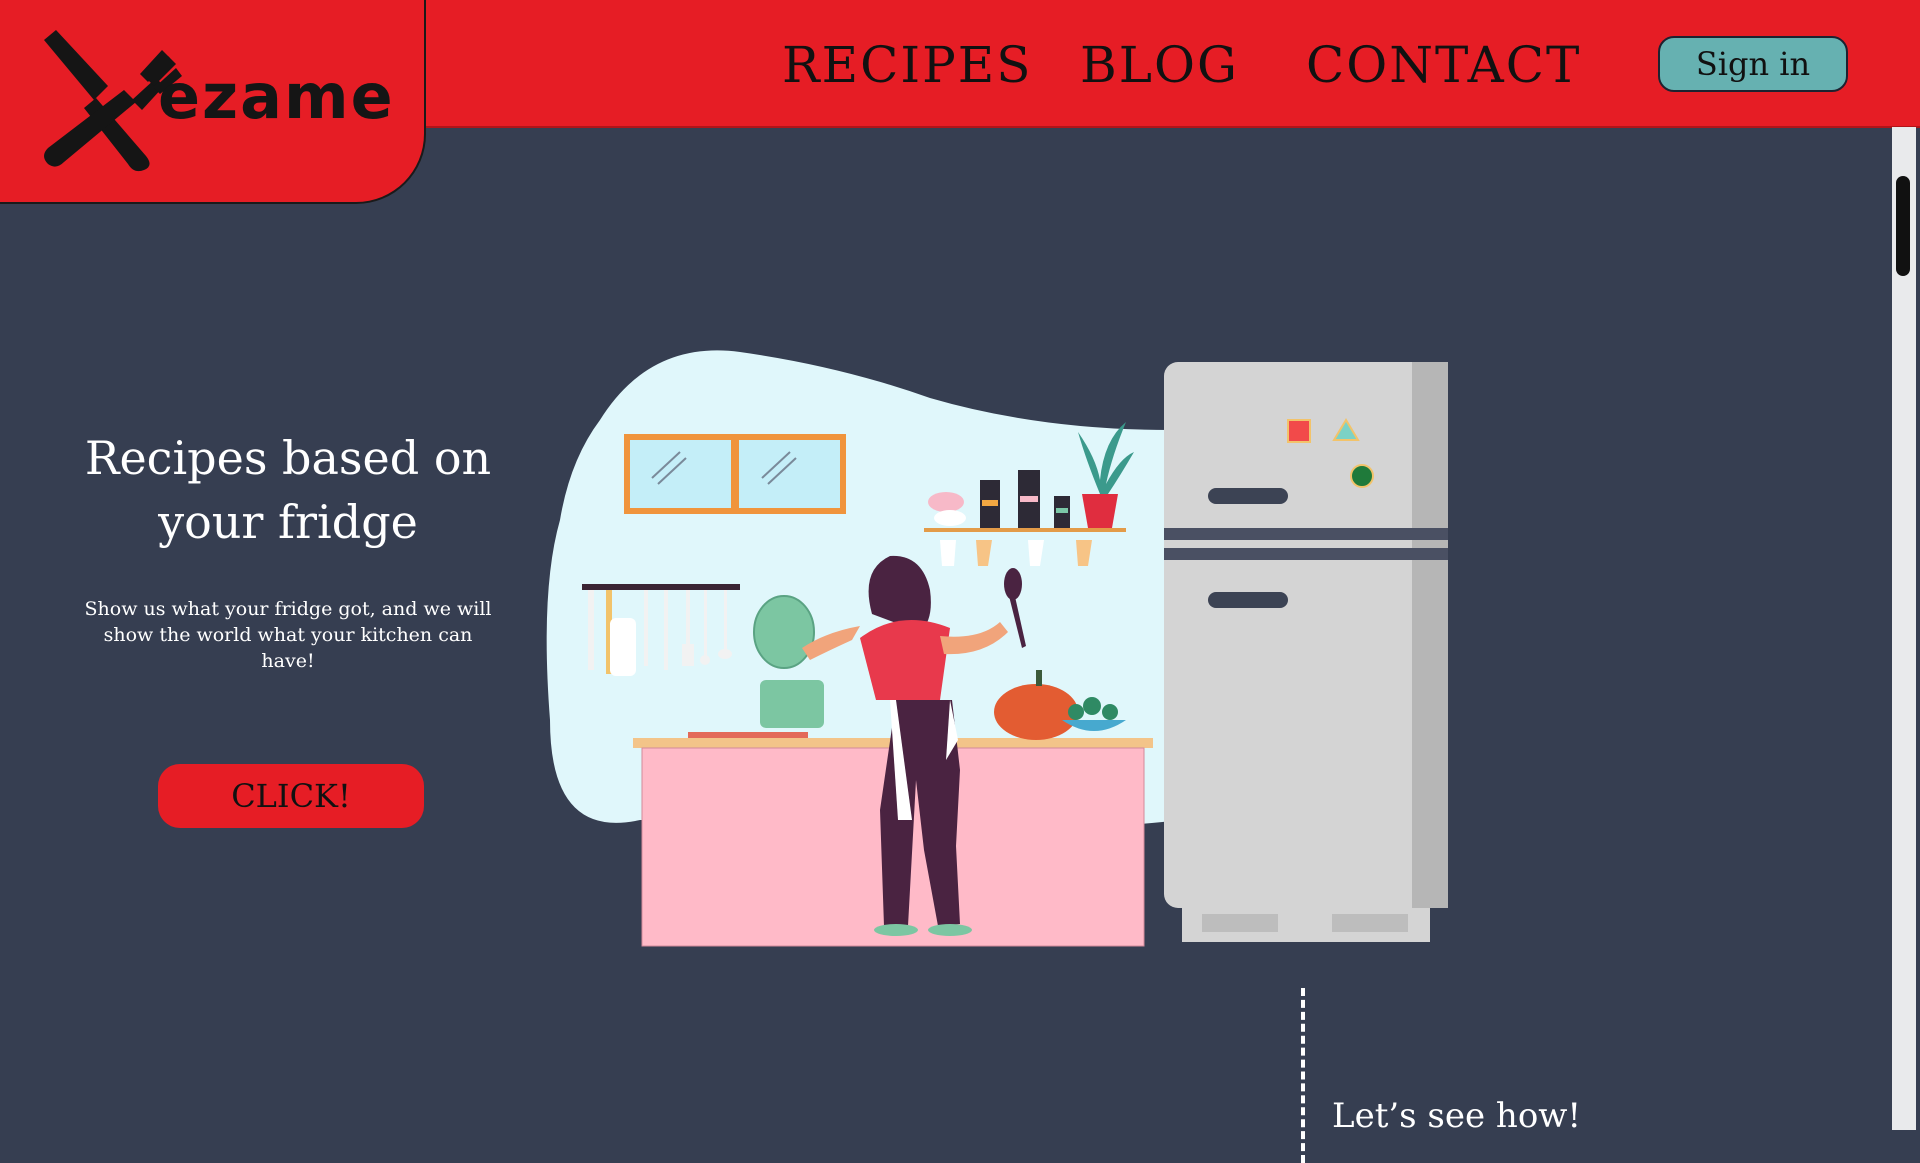 This screenshot has height=1163, width=1920. I want to click on hero-title: Recipes based on your fridge, so click(288, 490).